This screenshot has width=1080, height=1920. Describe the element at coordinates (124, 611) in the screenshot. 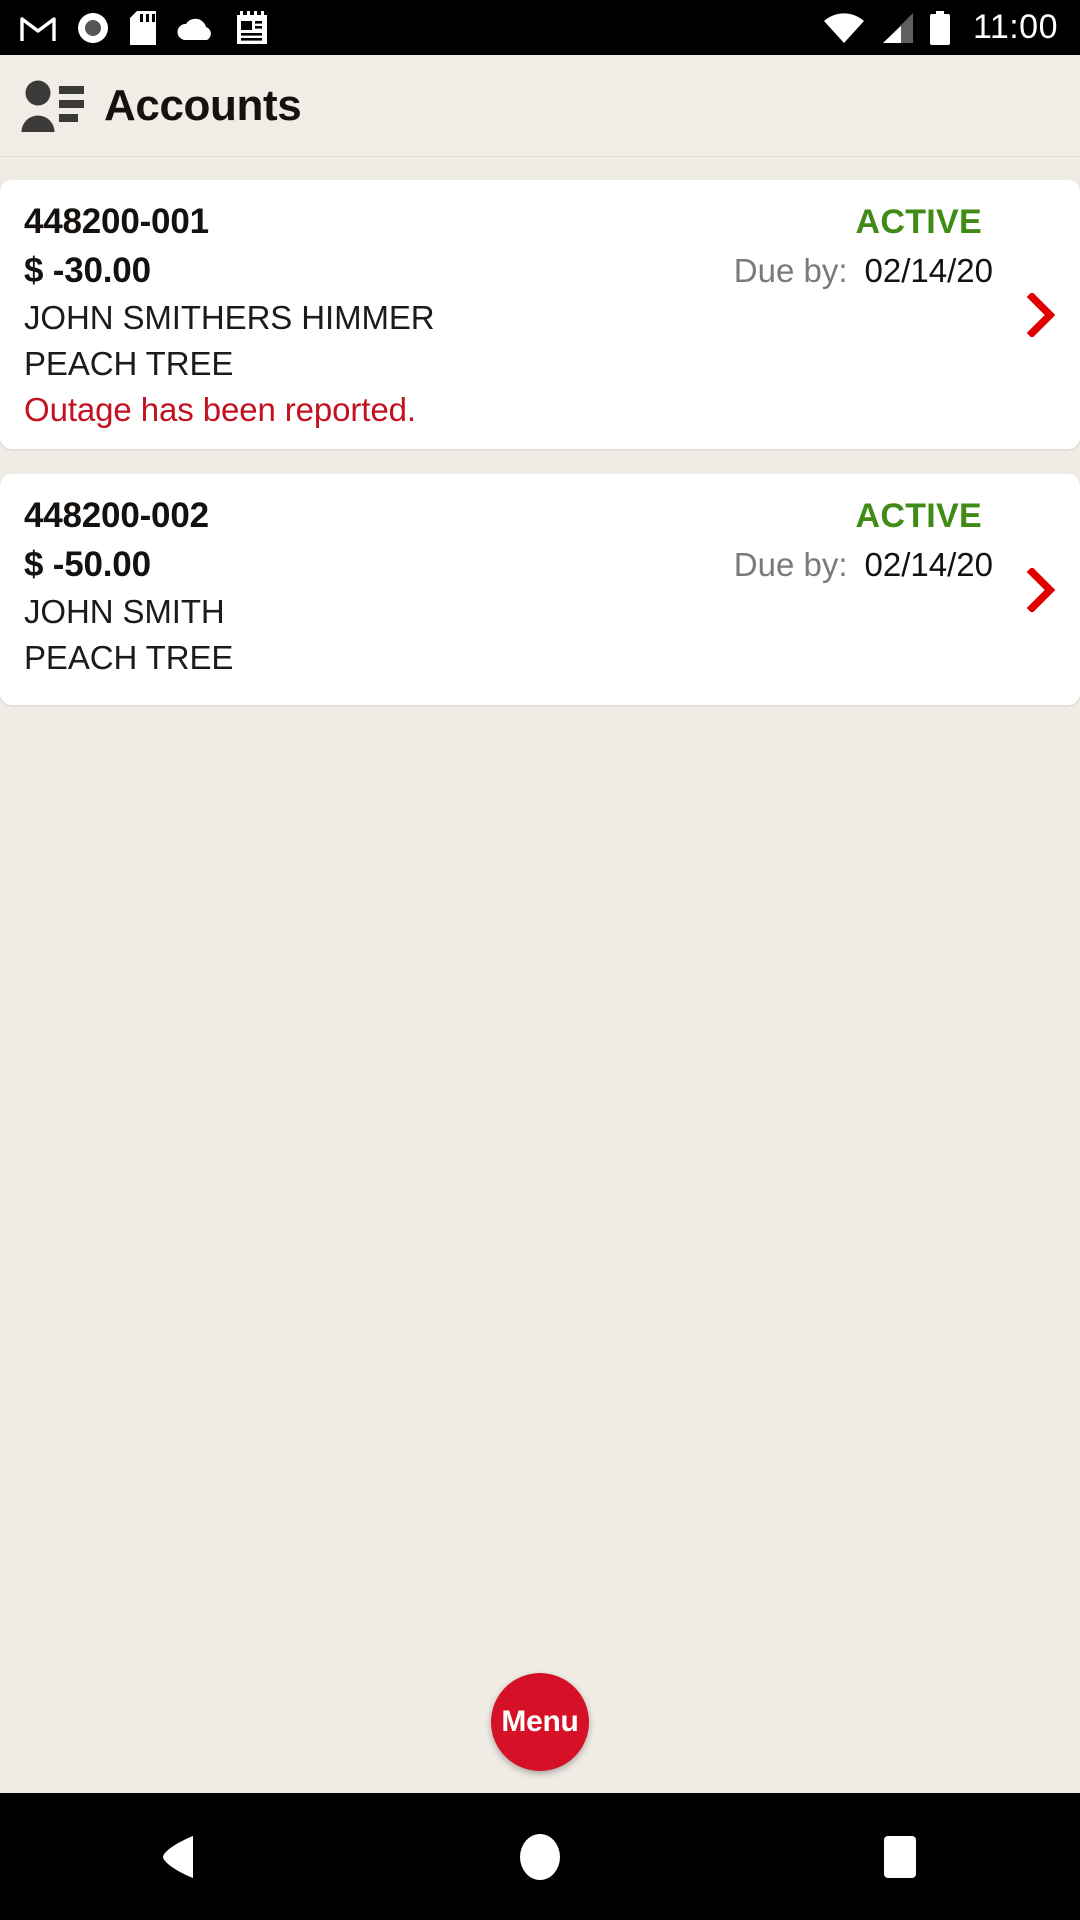

I see `customer-name: JOHN SMITH` at that location.